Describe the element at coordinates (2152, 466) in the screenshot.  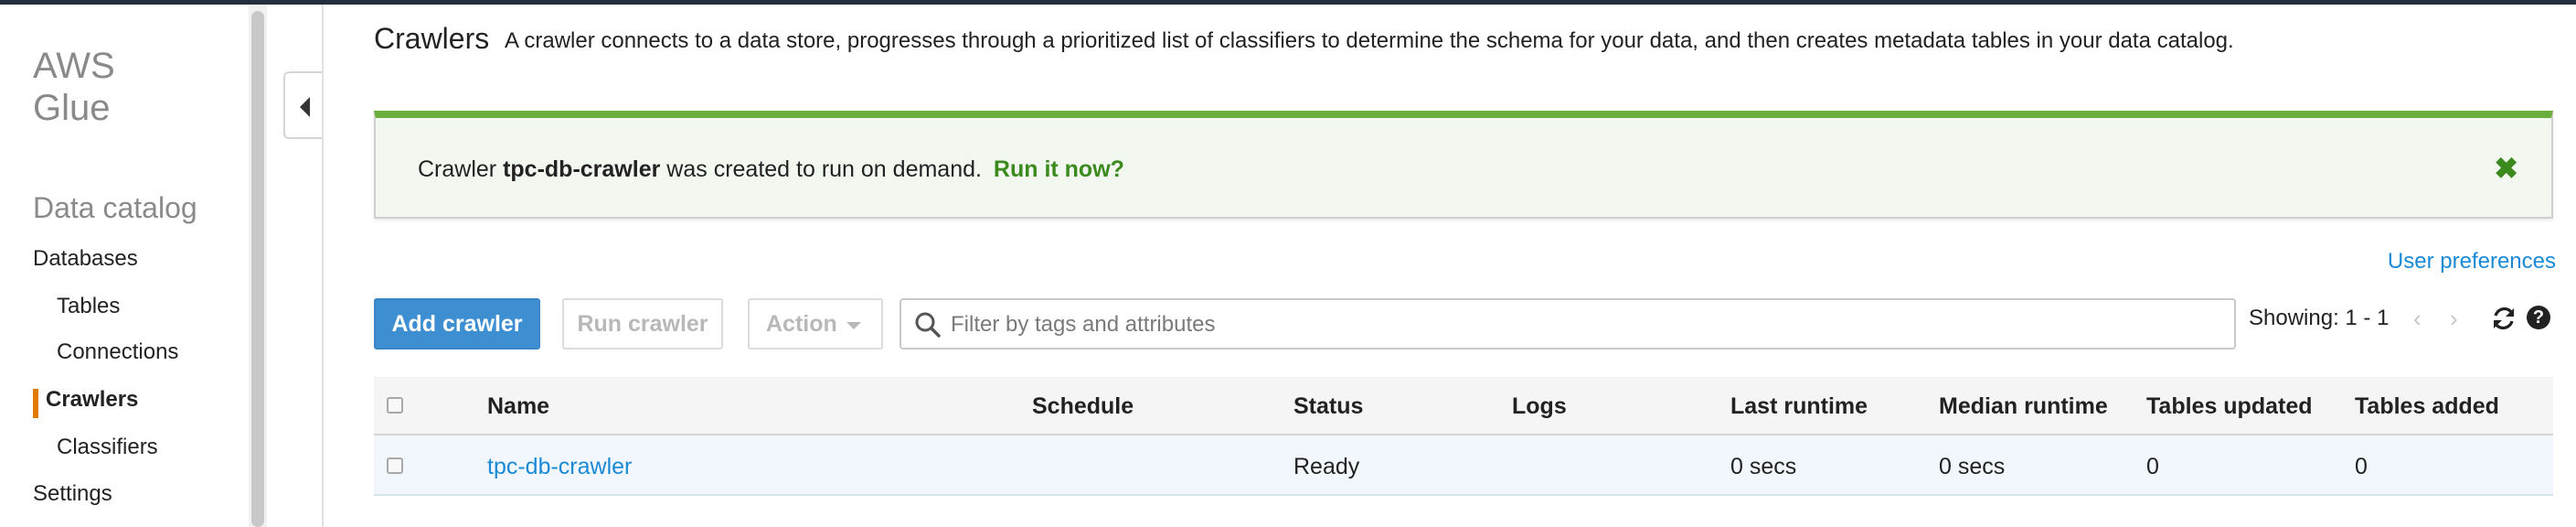
I see `cell-tables-updated: 0` at that location.